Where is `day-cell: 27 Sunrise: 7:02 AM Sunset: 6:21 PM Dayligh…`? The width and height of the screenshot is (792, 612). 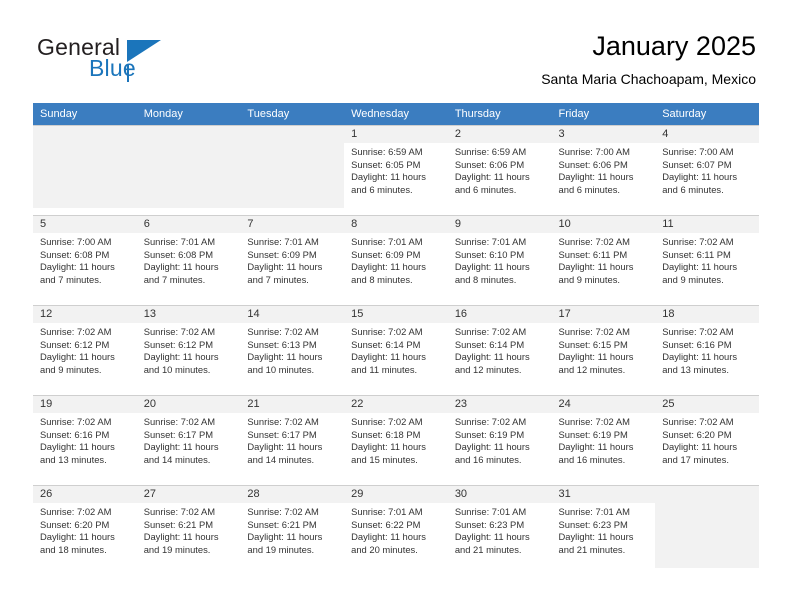 day-cell: 27 Sunrise: 7:02 AM Sunset: 6:21 PM Dayligh… is located at coordinates (188, 526).